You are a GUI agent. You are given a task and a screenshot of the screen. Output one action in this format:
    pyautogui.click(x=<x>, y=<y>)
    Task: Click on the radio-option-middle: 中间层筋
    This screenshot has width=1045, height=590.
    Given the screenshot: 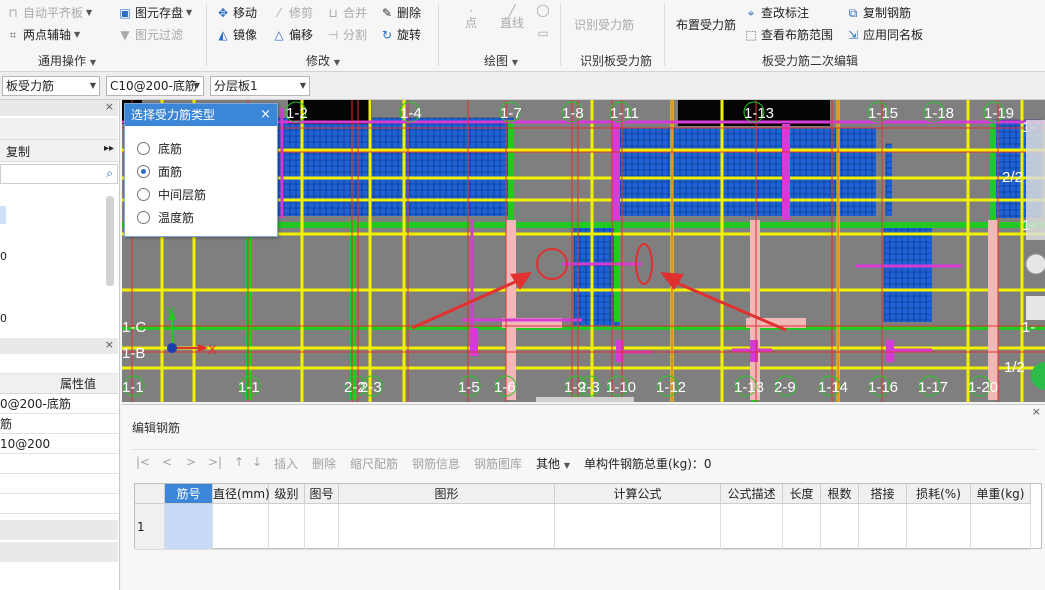 What is the action you would take?
    pyautogui.click(x=171, y=194)
    